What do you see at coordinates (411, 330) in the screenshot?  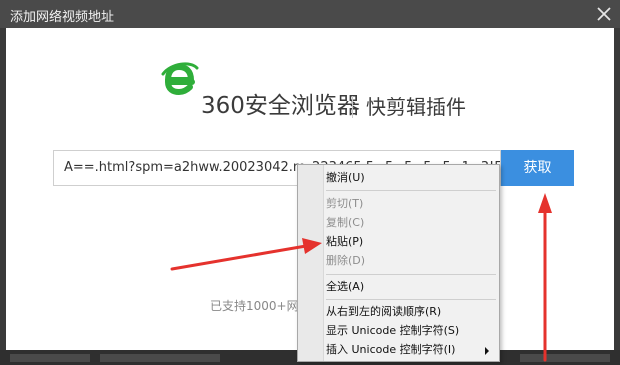 I see `menu-item-show-unicode: 显示 Unicode 控制字符(S)` at bounding box center [411, 330].